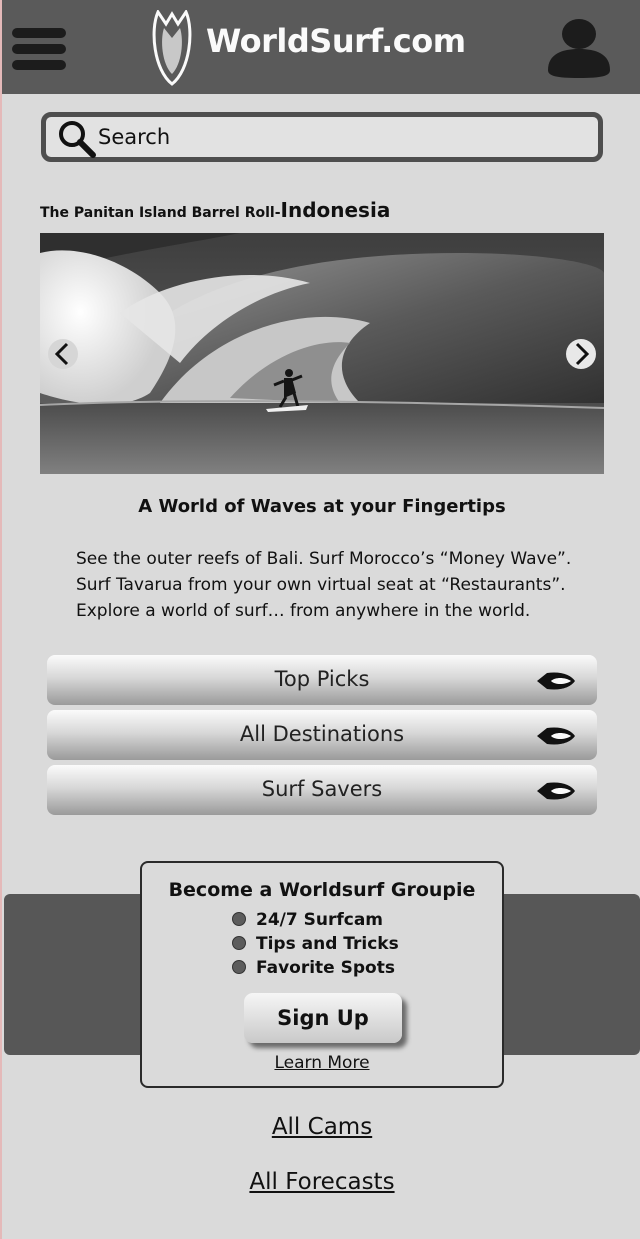 This screenshot has height=1239, width=640. Describe the element at coordinates (77, 139) in the screenshot. I see `search-icon` at that location.